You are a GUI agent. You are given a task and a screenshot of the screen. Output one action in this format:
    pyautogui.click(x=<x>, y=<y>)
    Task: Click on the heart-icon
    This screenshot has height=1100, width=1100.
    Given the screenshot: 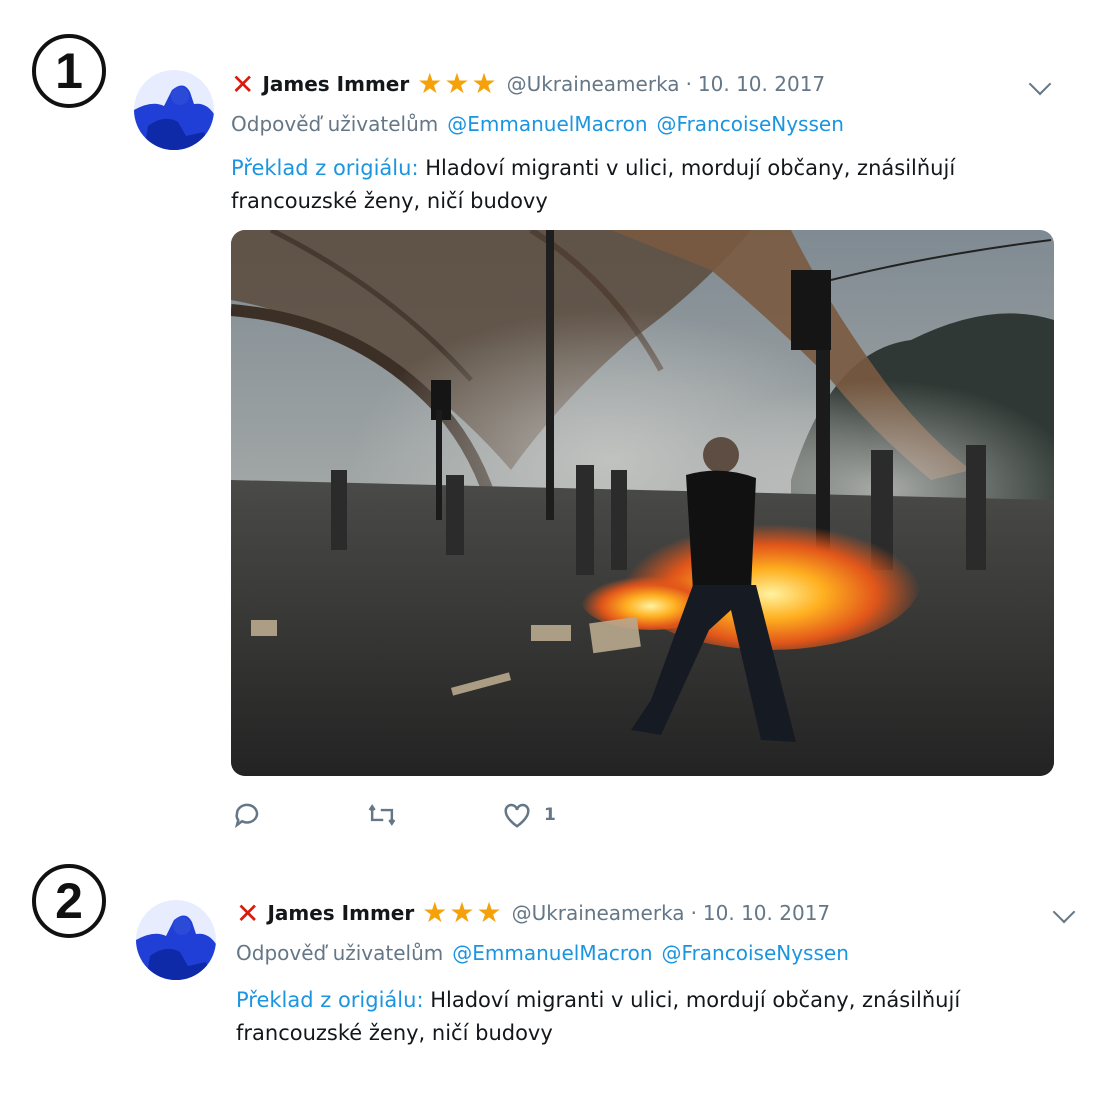 What is the action you would take?
    pyautogui.click(x=517, y=815)
    